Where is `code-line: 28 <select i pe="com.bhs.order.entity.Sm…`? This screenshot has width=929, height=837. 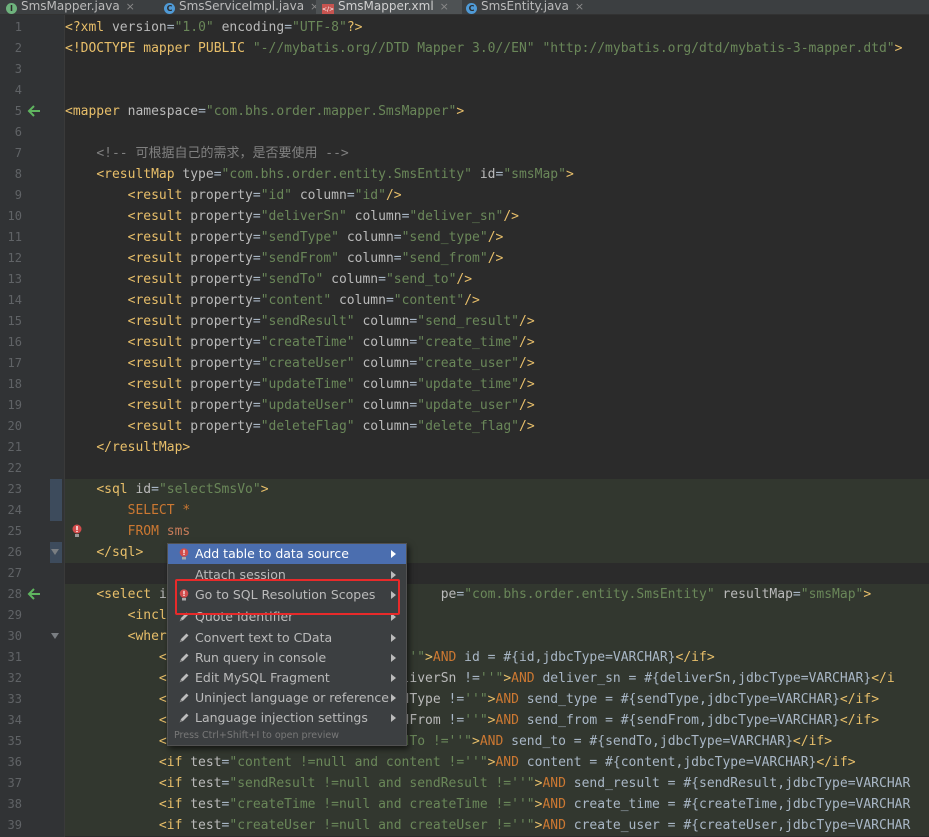
code-line: 28 <select i pe="com.bhs.order.entity.Sm… is located at coordinates (464, 594).